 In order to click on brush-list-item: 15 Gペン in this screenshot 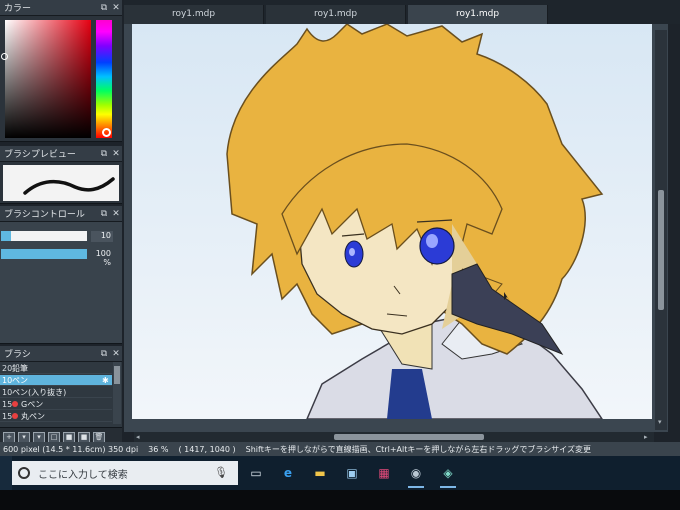, I will do `click(56, 404)`.